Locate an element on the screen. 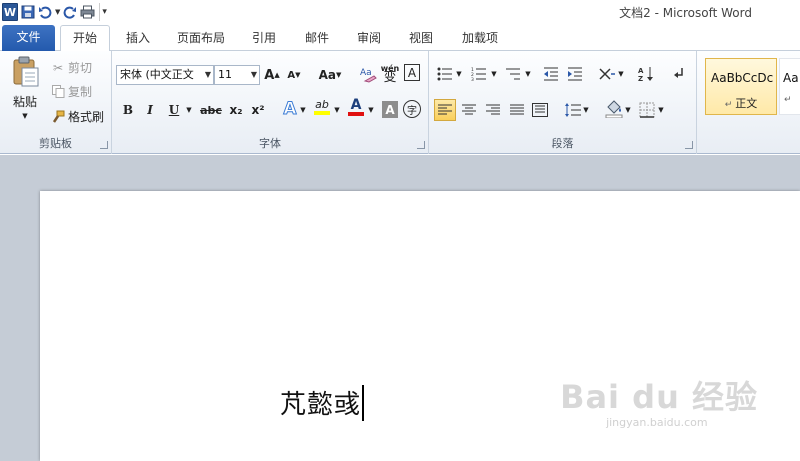 This screenshot has width=800, height=461. underline-button: U is located at coordinates (174, 110).